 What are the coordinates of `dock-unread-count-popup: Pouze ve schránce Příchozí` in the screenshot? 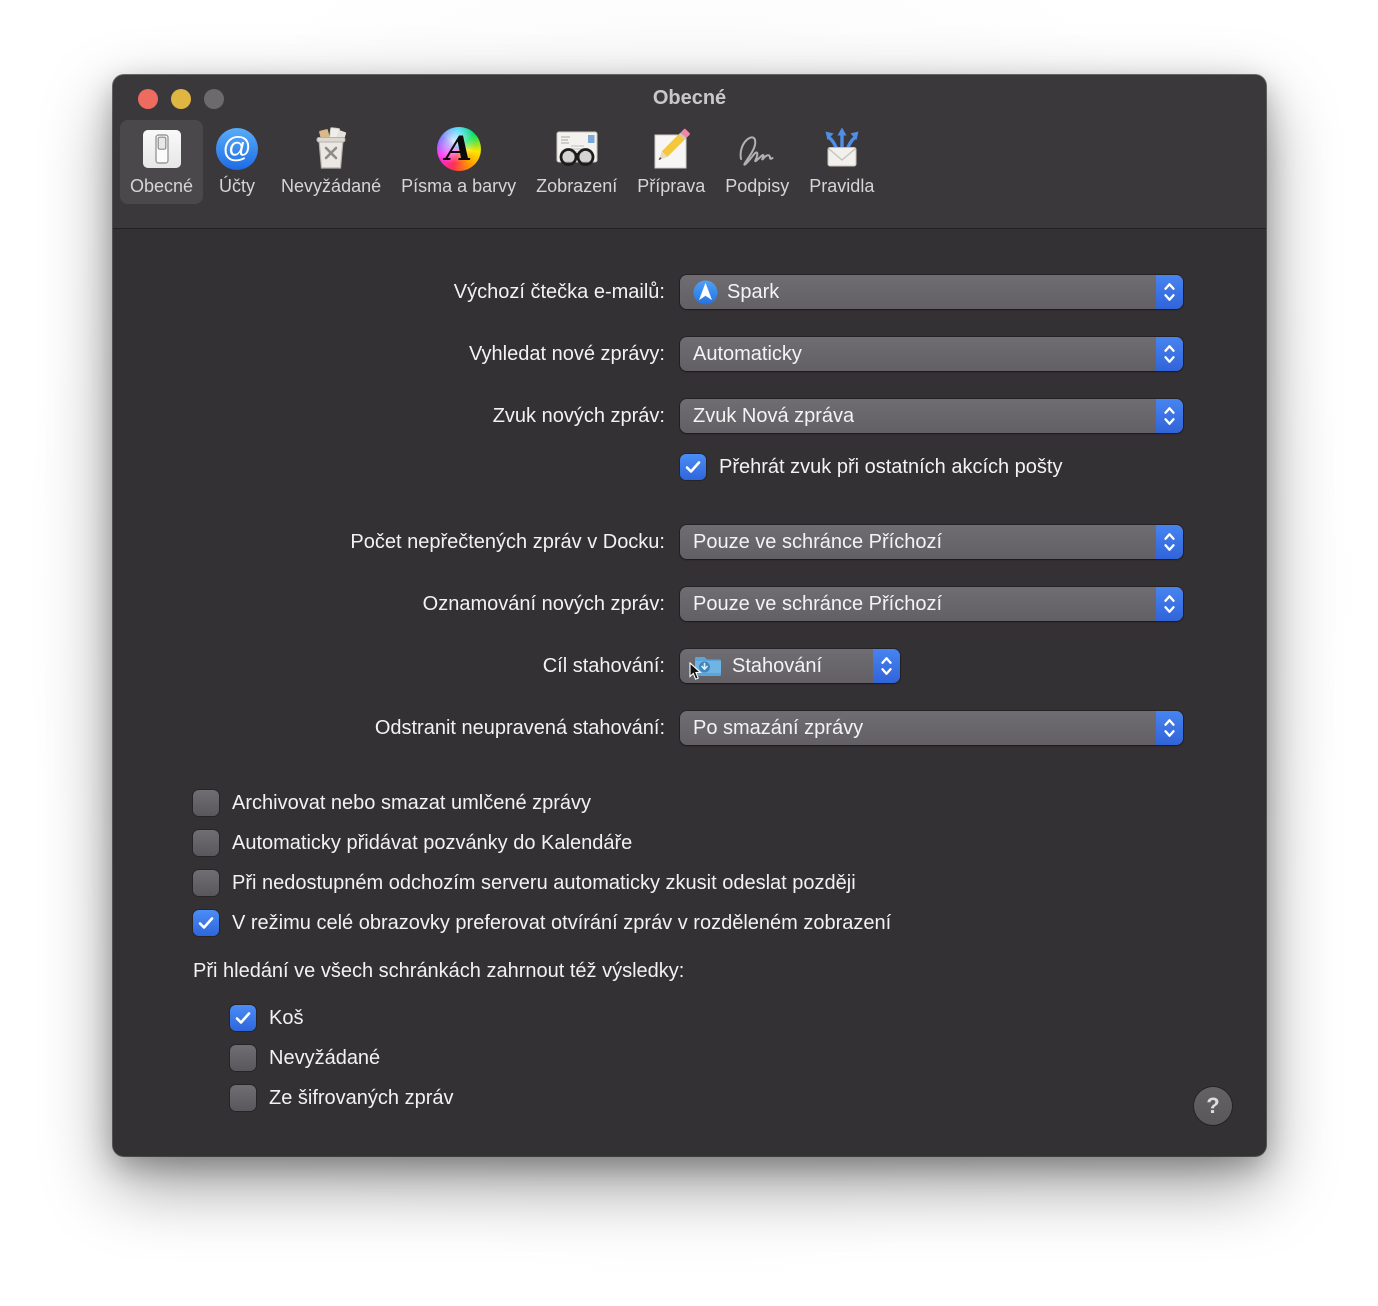 It's located at (931, 542).